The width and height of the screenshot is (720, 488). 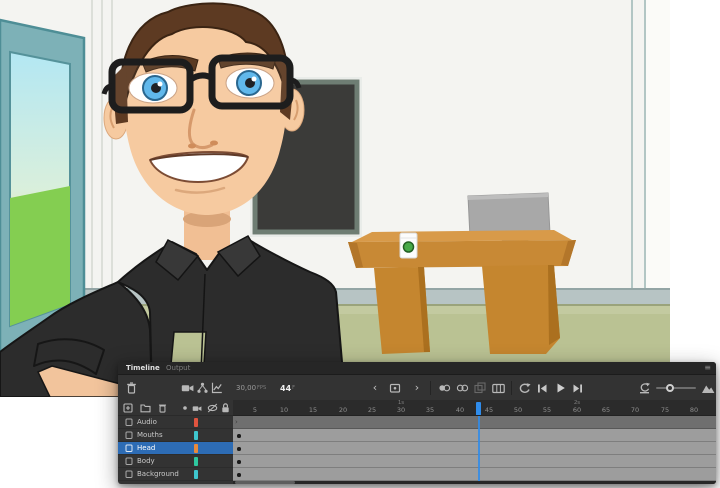 I want to click on layer-row-body: Body, so click(x=417, y=461).